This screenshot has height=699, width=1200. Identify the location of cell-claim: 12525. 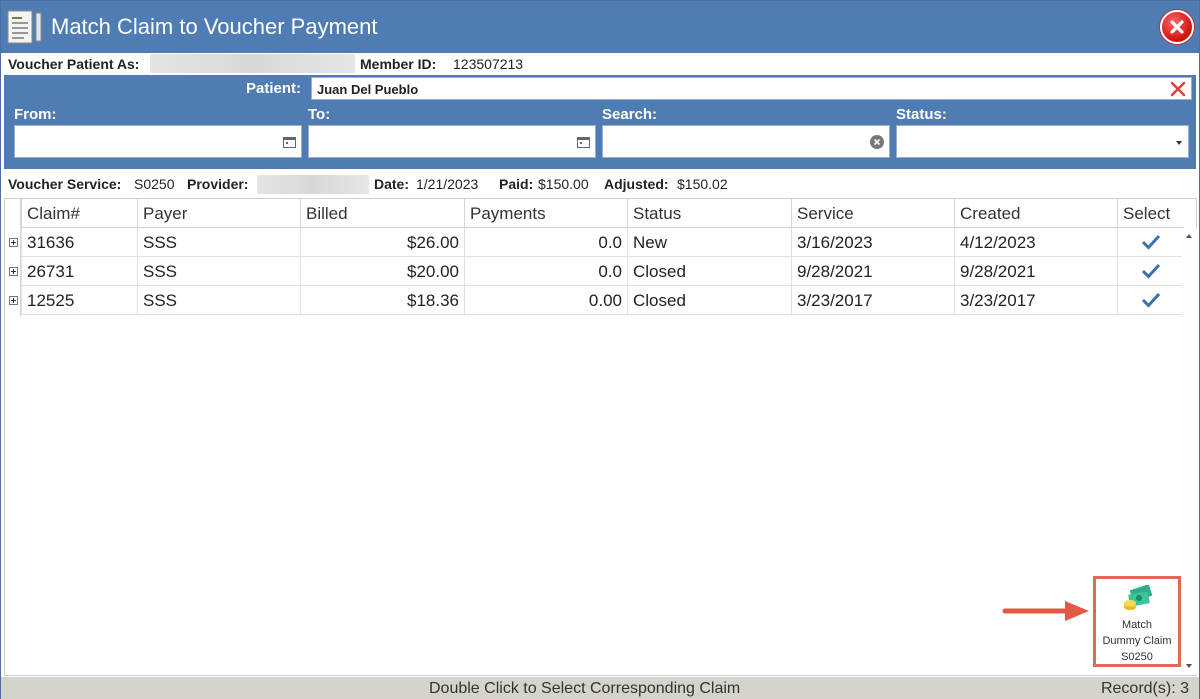
(79, 300).